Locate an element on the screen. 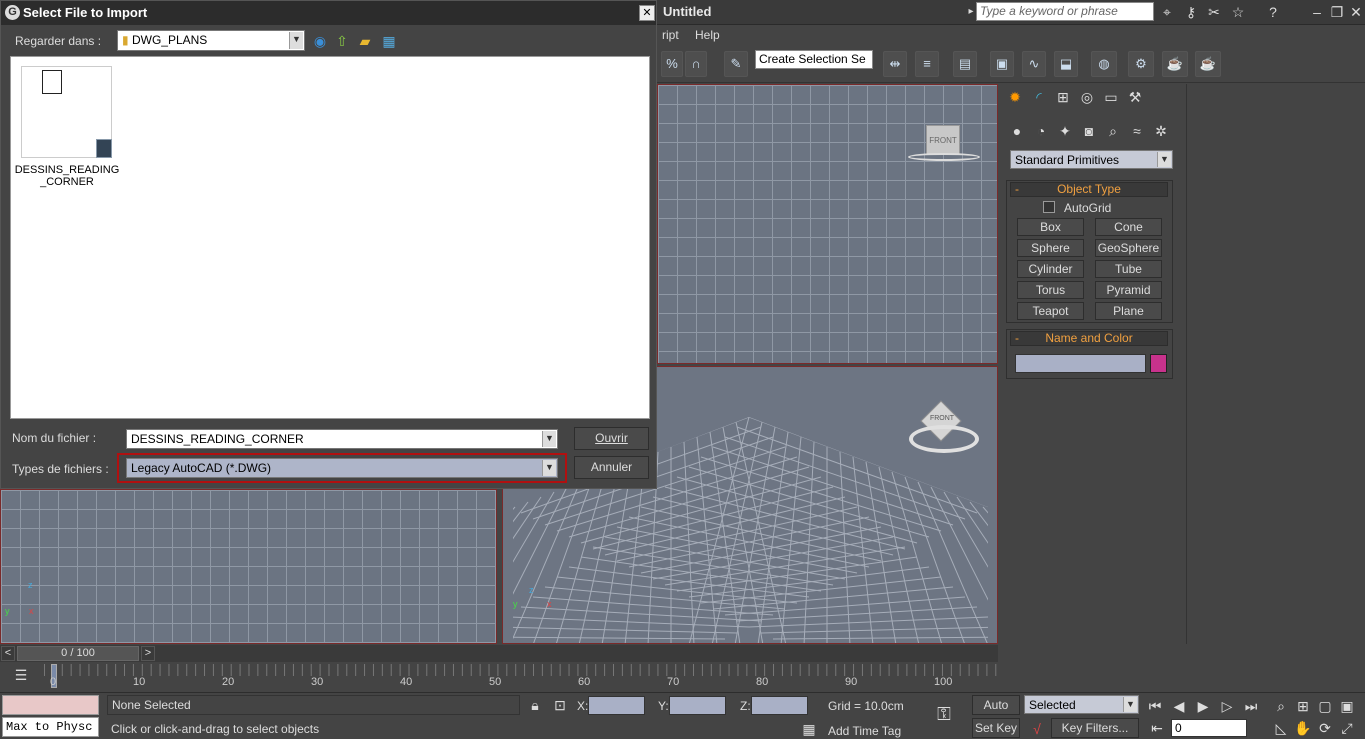  up-folder-icon: ⇧ is located at coordinates (342, 41).